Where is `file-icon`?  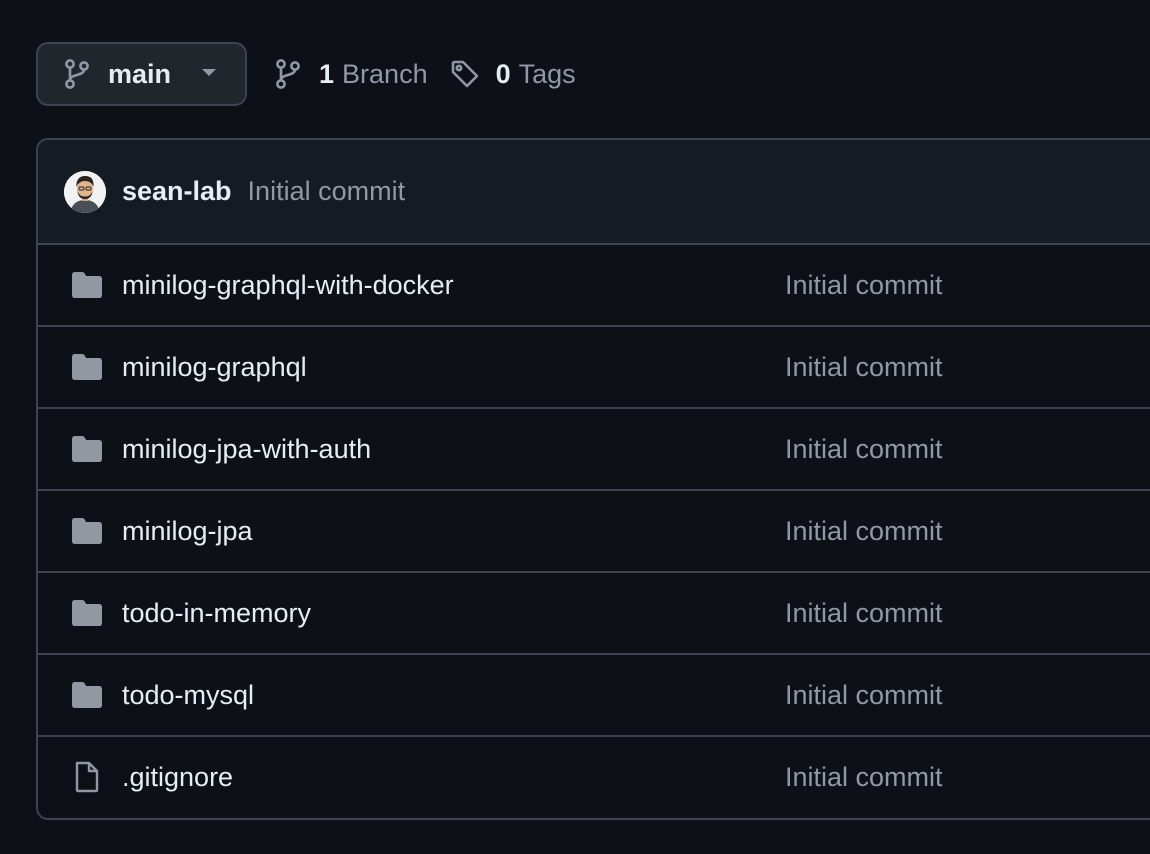
file-icon is located at coordinates (87, 777).